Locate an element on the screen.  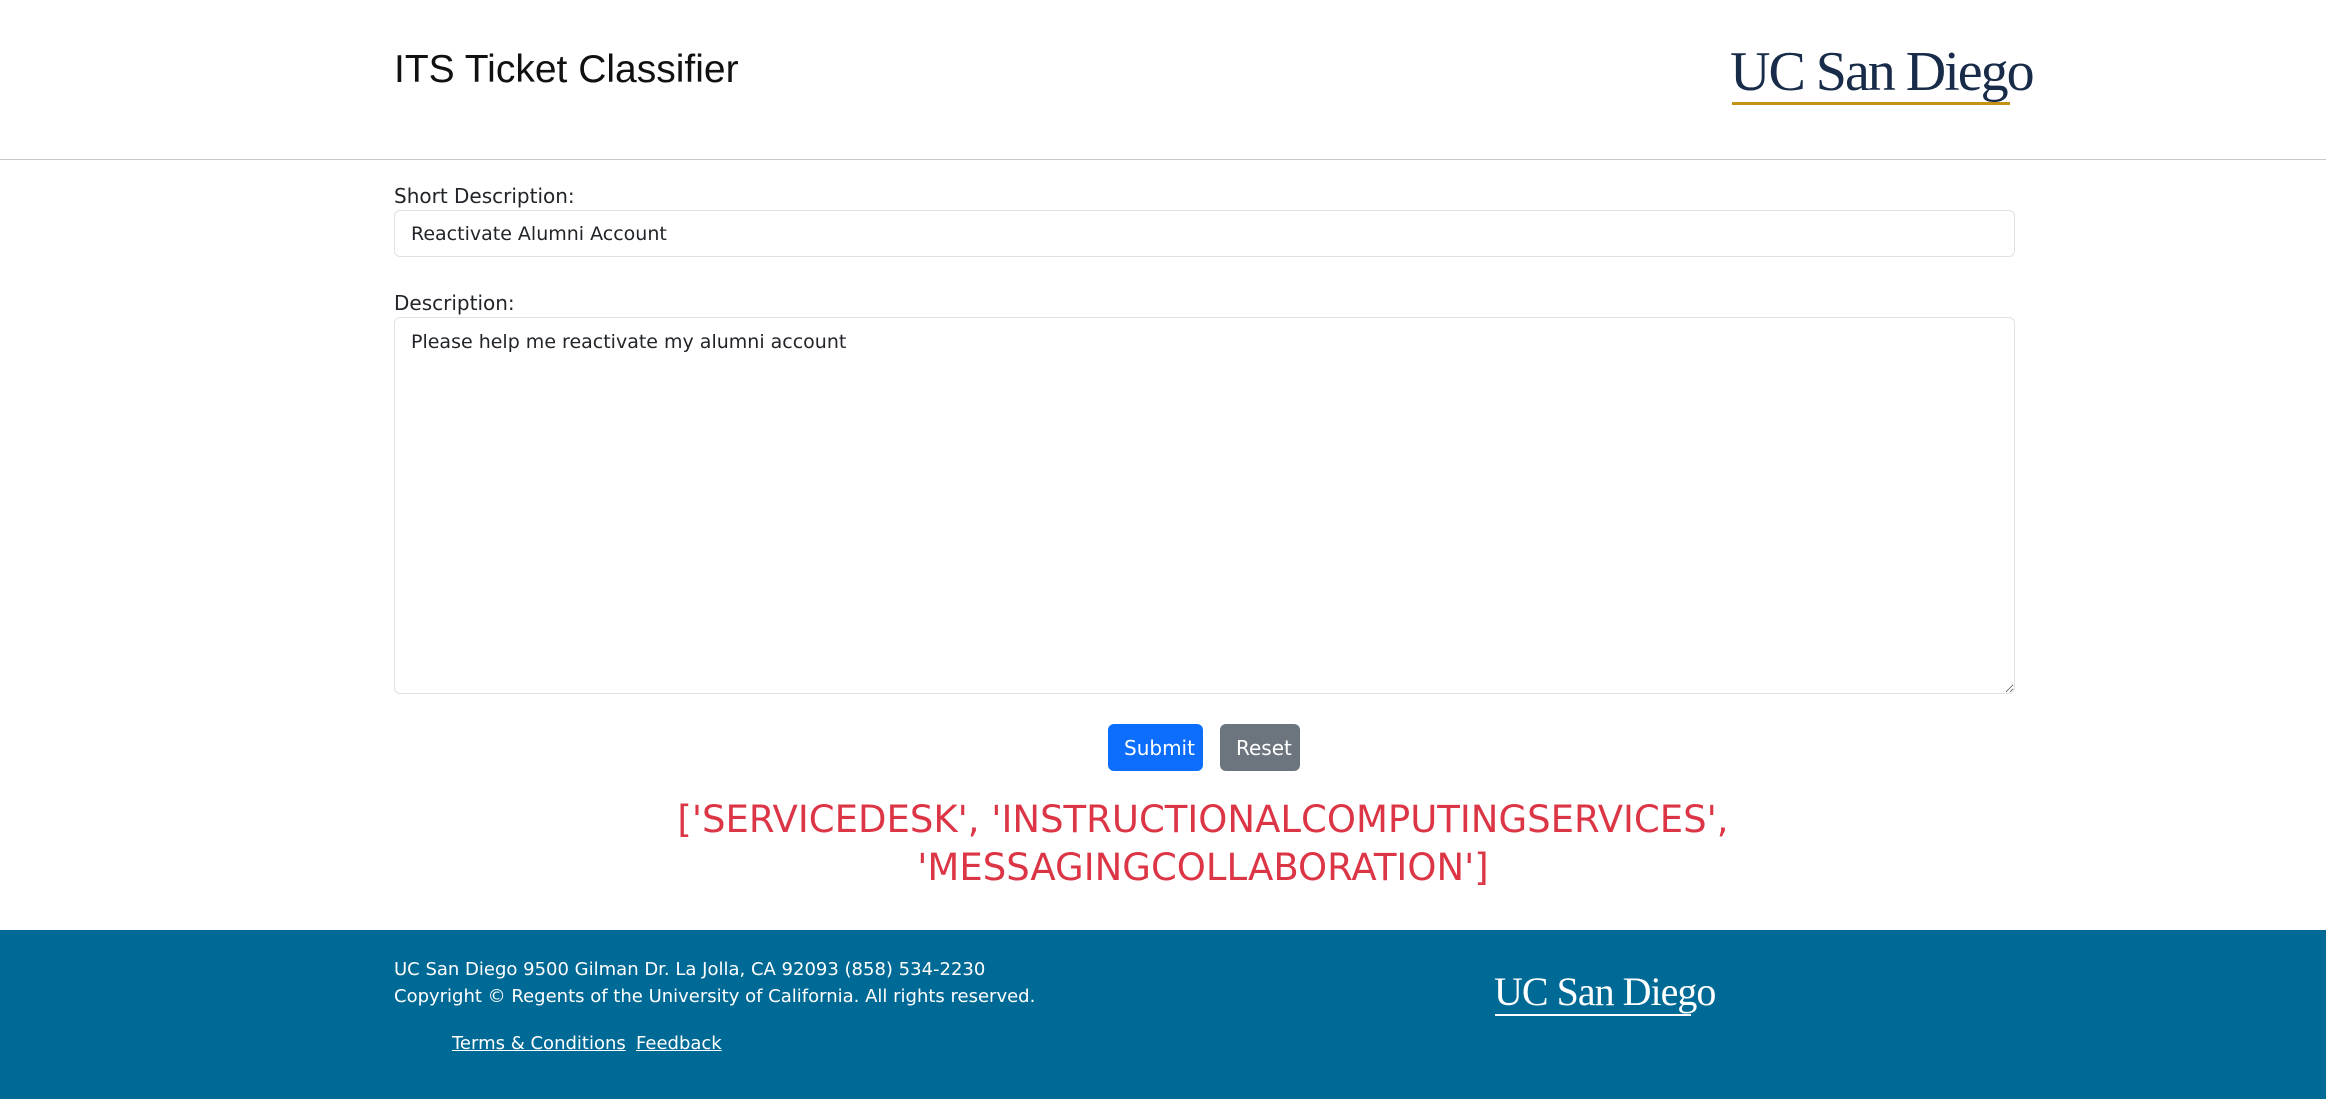
uc-san-diego-logo: UC San Diego is located at coordinates (1882, 73).